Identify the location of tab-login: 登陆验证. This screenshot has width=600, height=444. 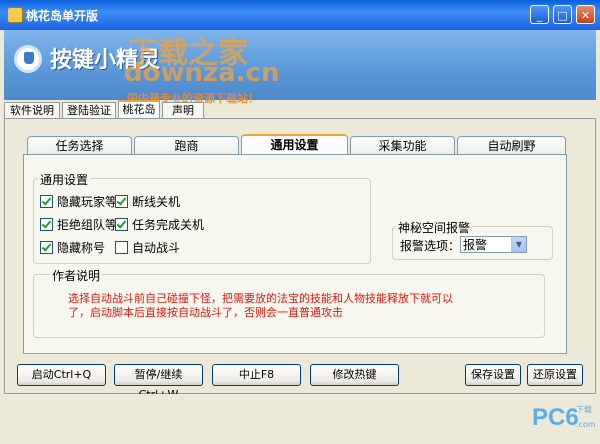
(89, 110).